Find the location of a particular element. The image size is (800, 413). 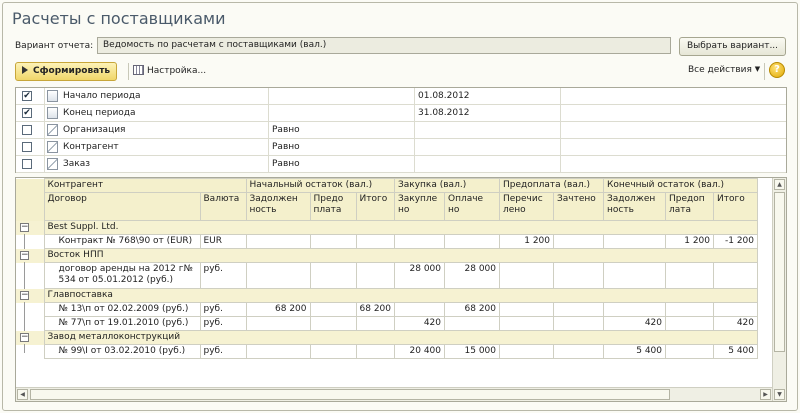

value-cell: 20 400 is located at coordinates (419, 351).